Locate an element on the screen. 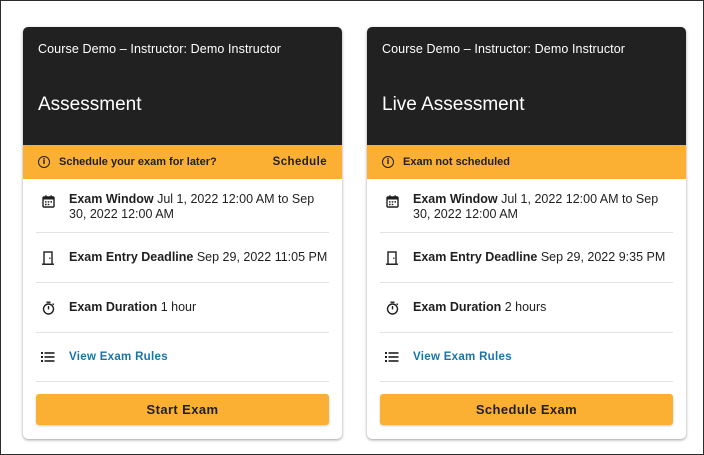 The image size is (704, 455). entry-deadline-row: Exam Entry Deadline Sep 29, 2022 9:35 PM is located at coordinates (526, 258).